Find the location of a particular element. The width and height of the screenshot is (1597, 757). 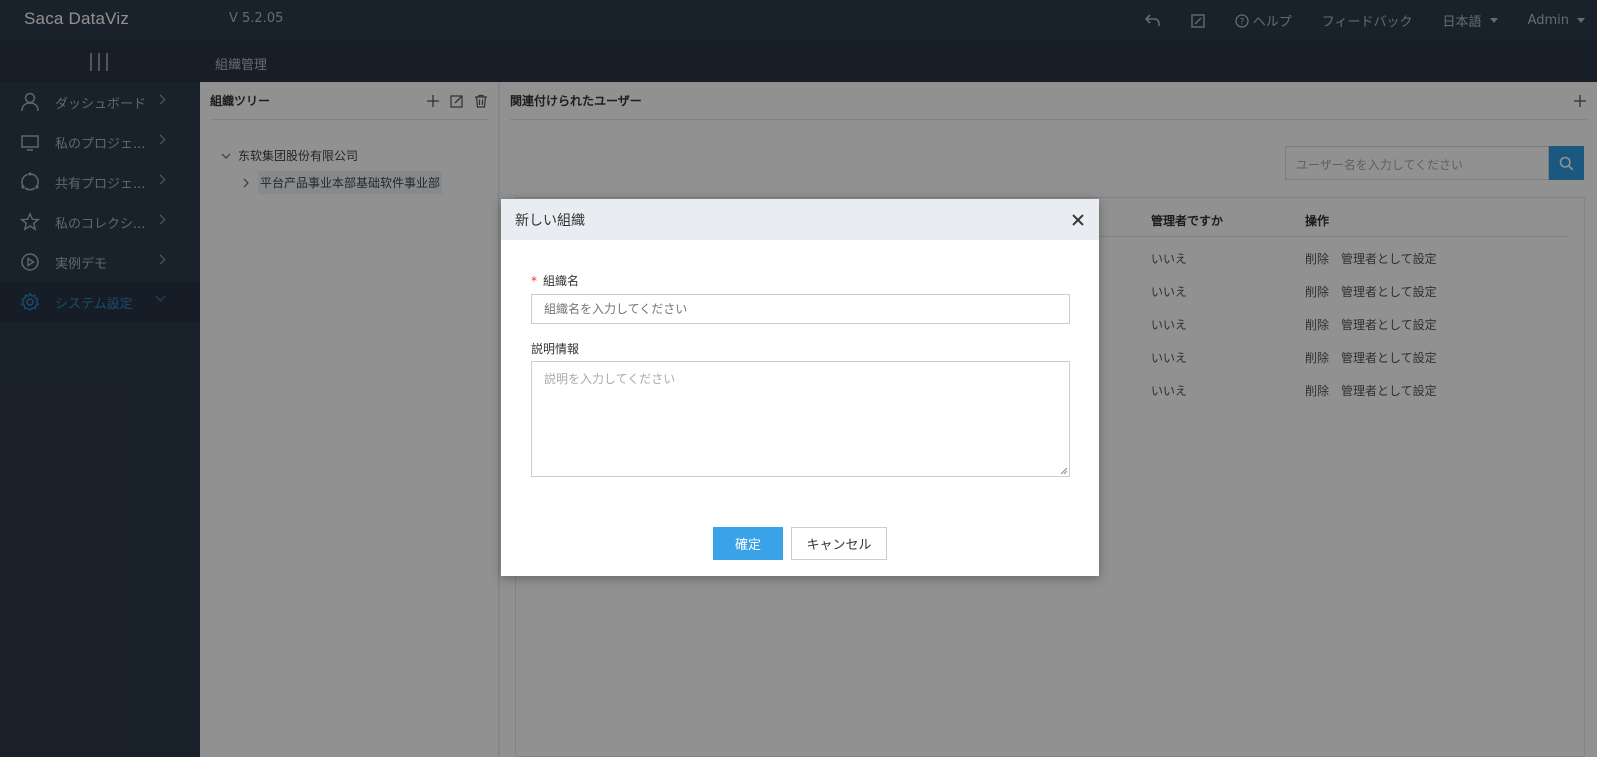

confirm-button: 確定 is located at coordinates (748, 543).